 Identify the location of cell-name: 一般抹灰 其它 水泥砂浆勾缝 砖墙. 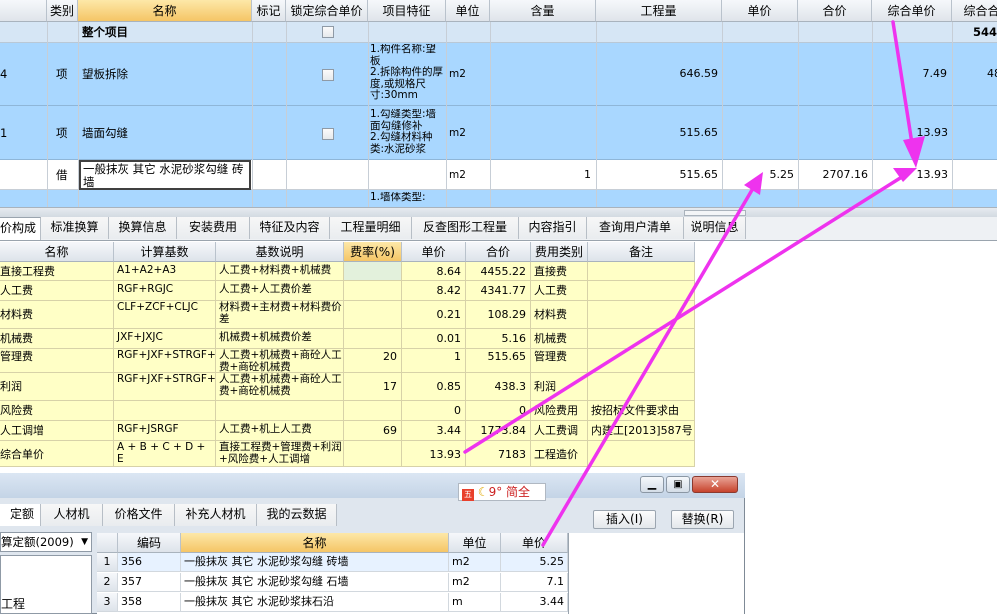
(315, 562).